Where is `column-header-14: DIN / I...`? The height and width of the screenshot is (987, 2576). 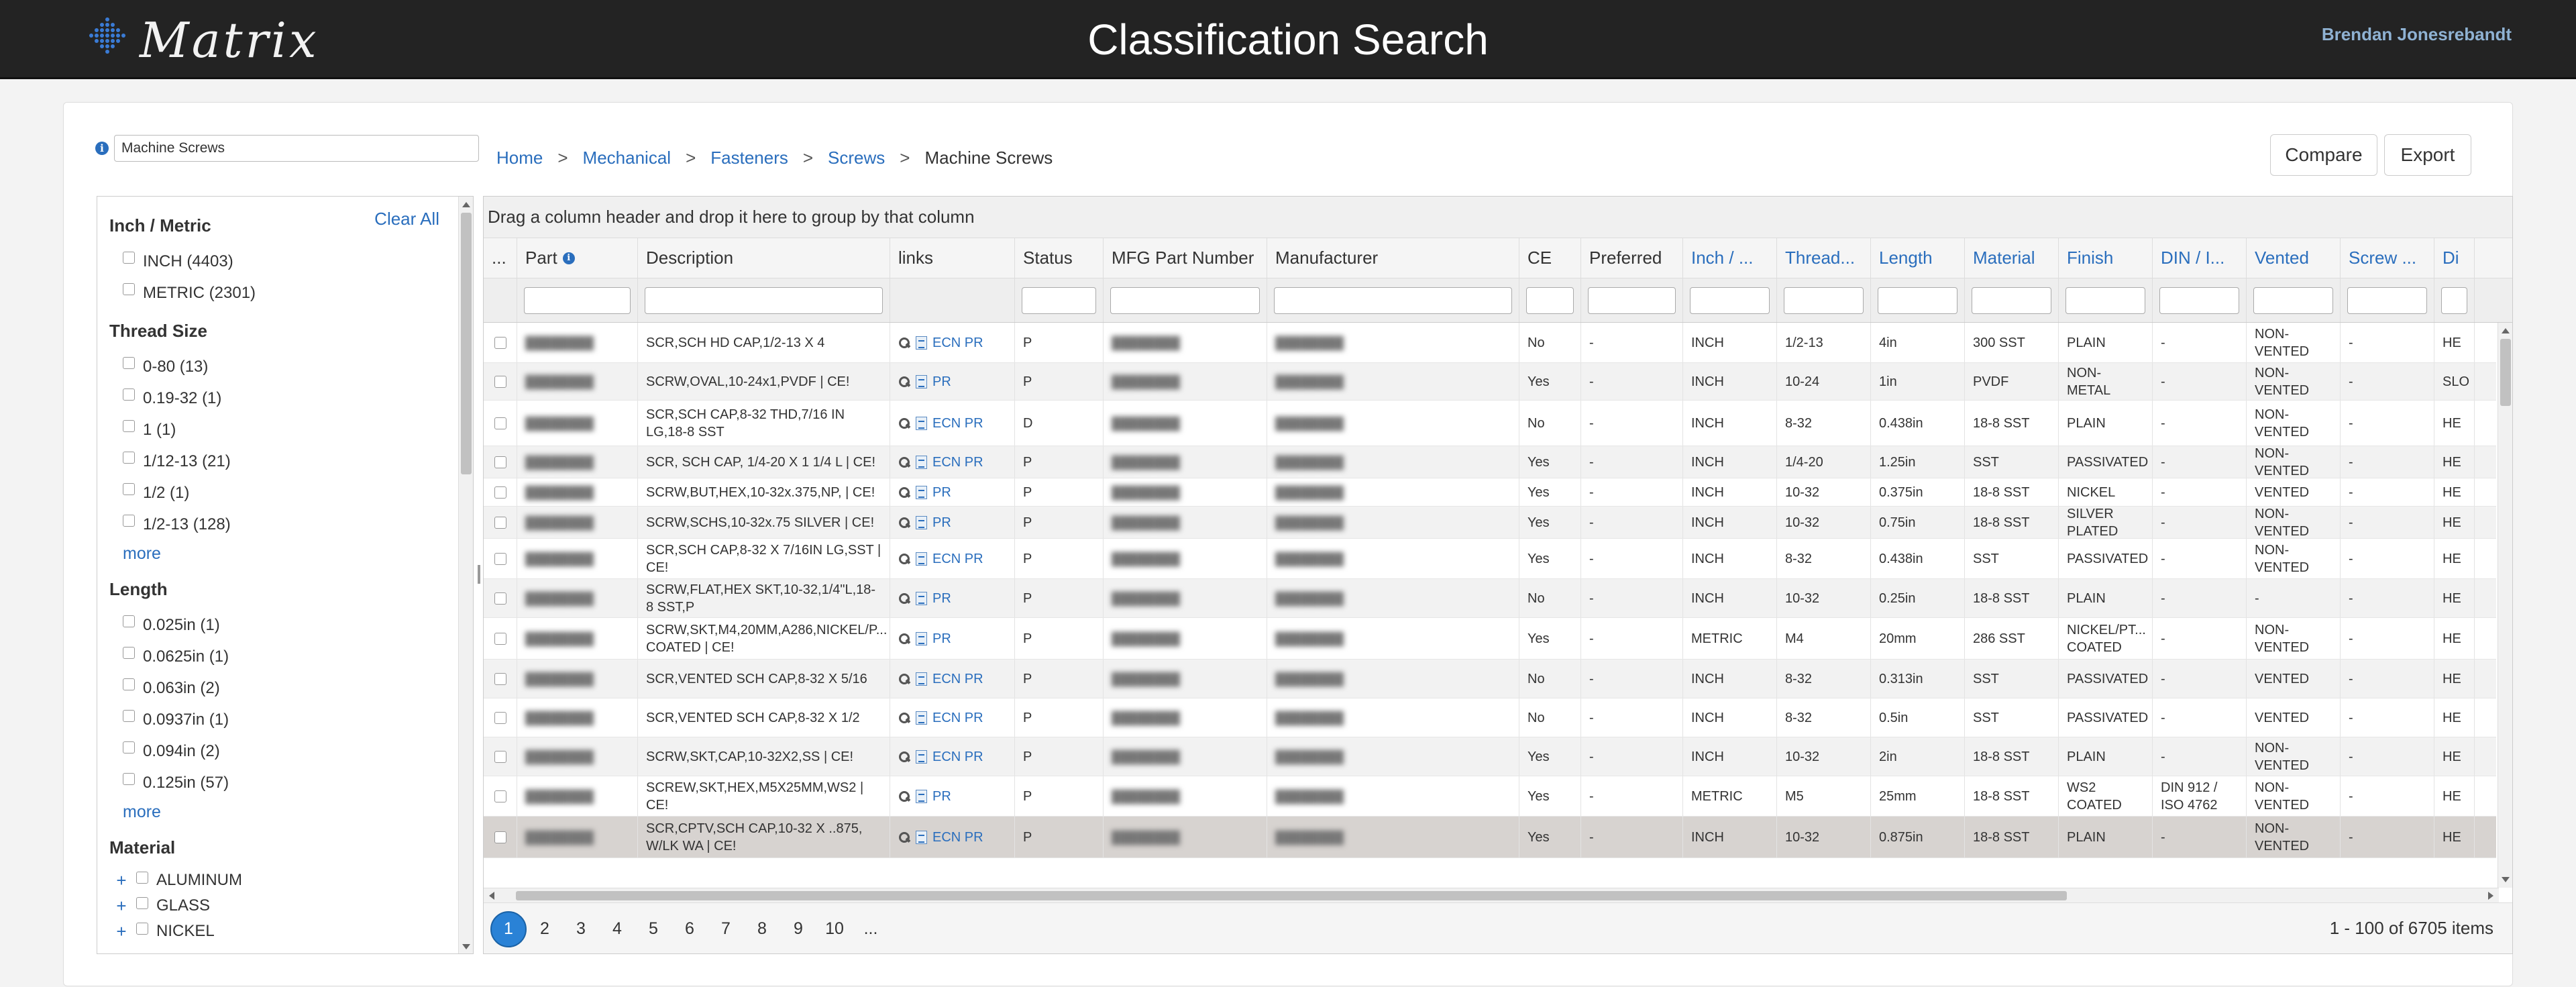 column-header-14: DIN / I... is located at coordinates (2200, 258).